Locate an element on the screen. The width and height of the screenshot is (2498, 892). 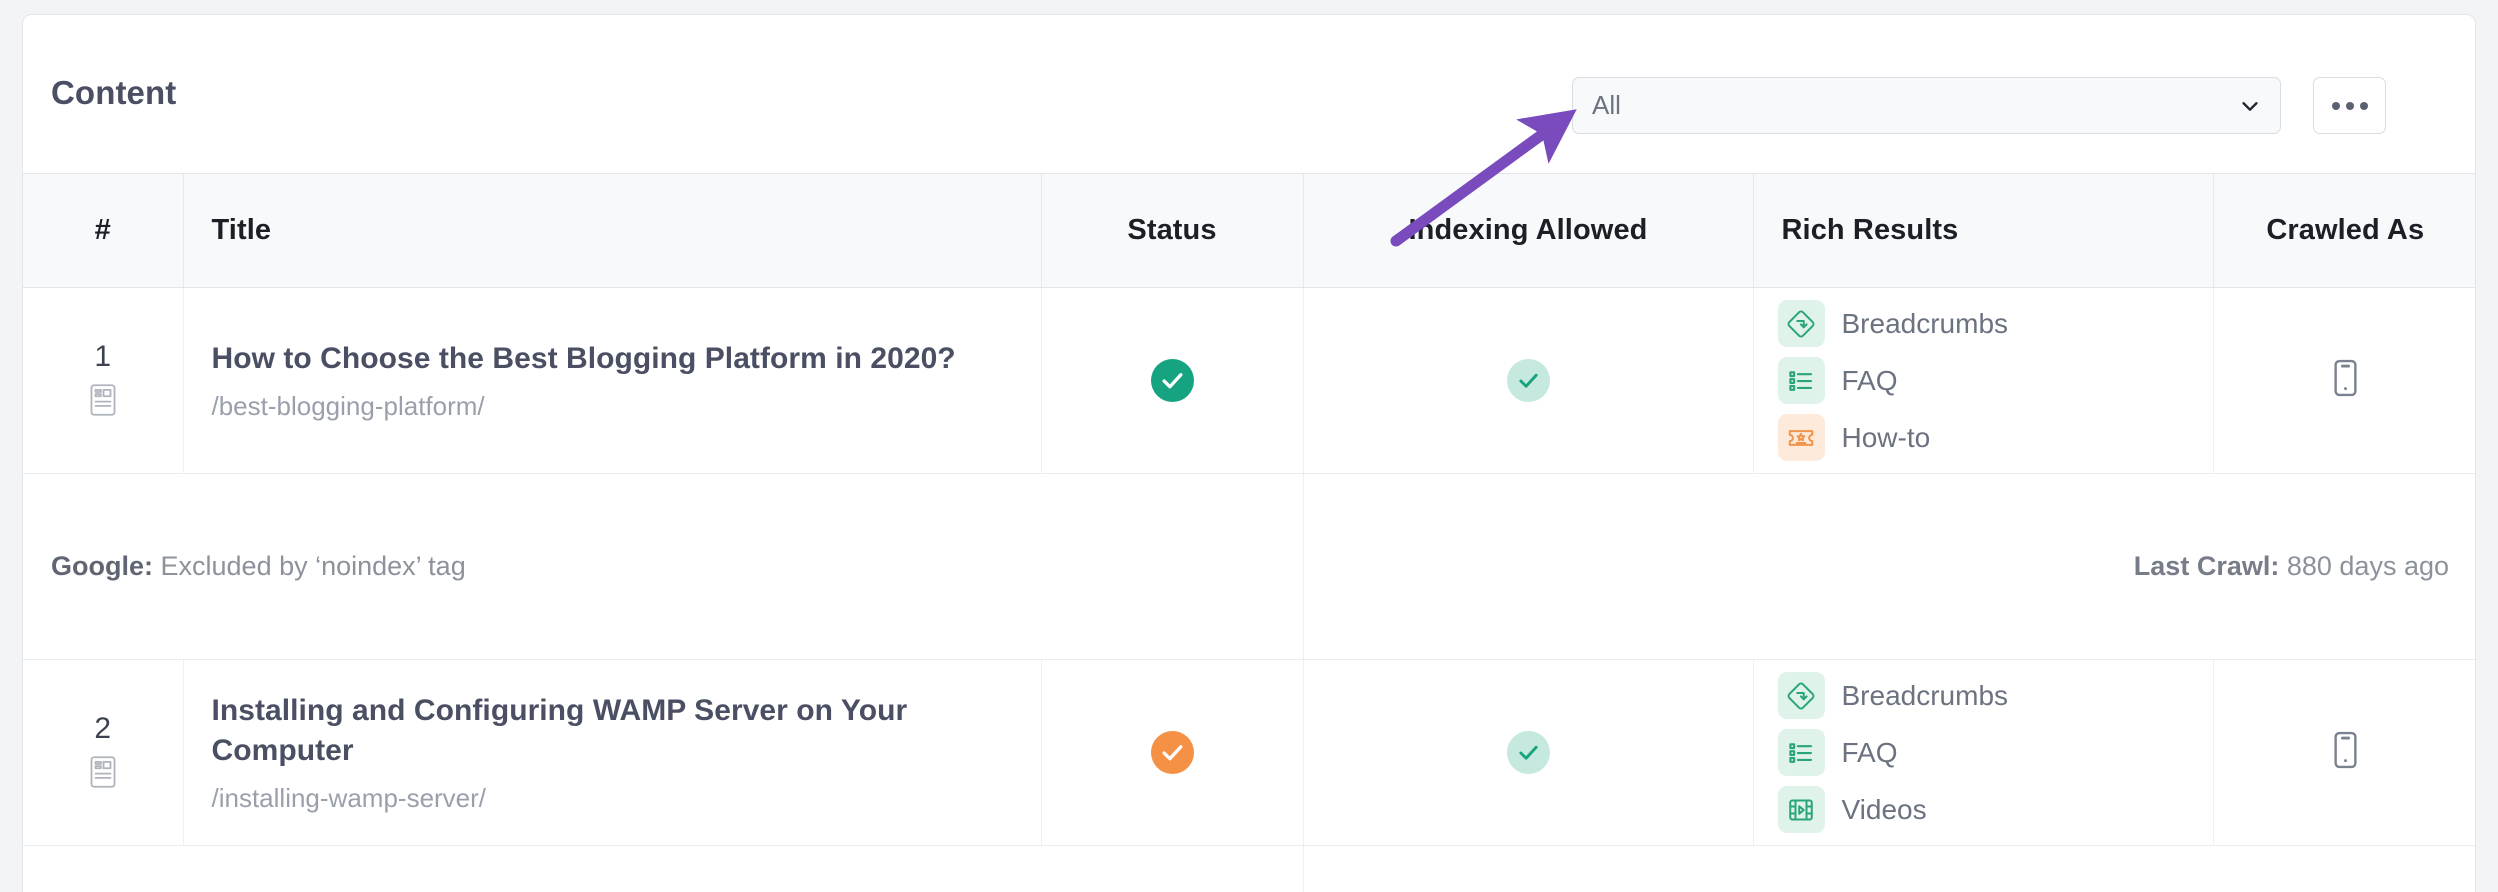
google-status: Google: Excluded by ‘noindex’ tag is located at coordinates (258, 566).